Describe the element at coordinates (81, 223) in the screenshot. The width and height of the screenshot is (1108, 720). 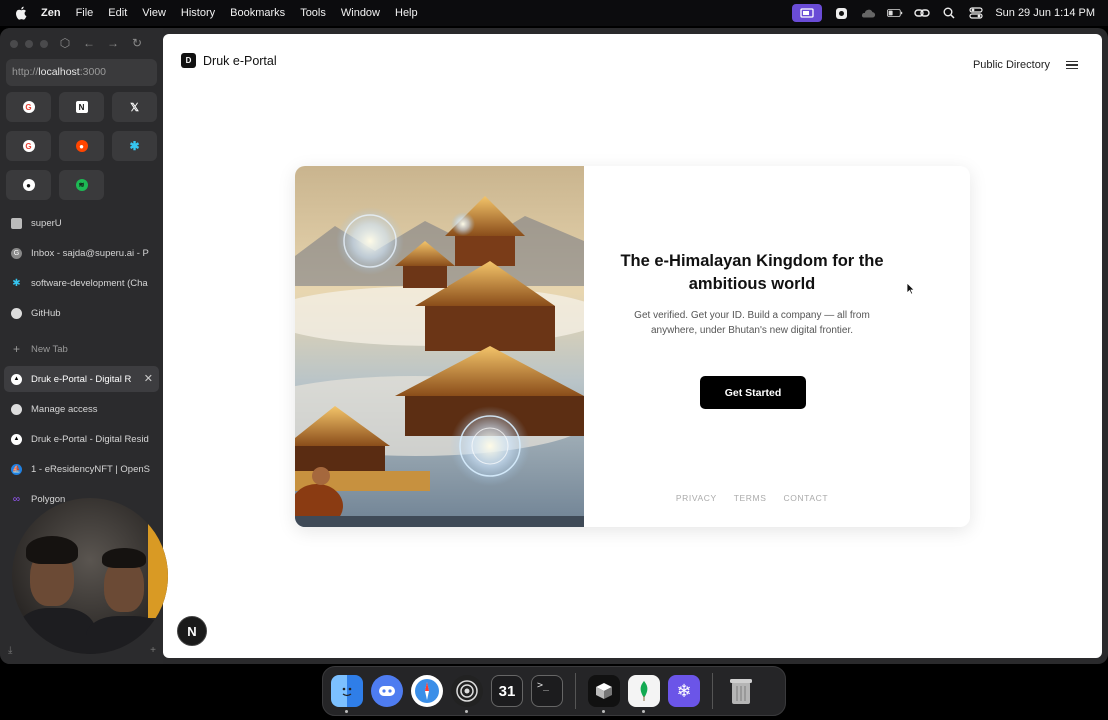
I see `tab-item: superU` at that location.